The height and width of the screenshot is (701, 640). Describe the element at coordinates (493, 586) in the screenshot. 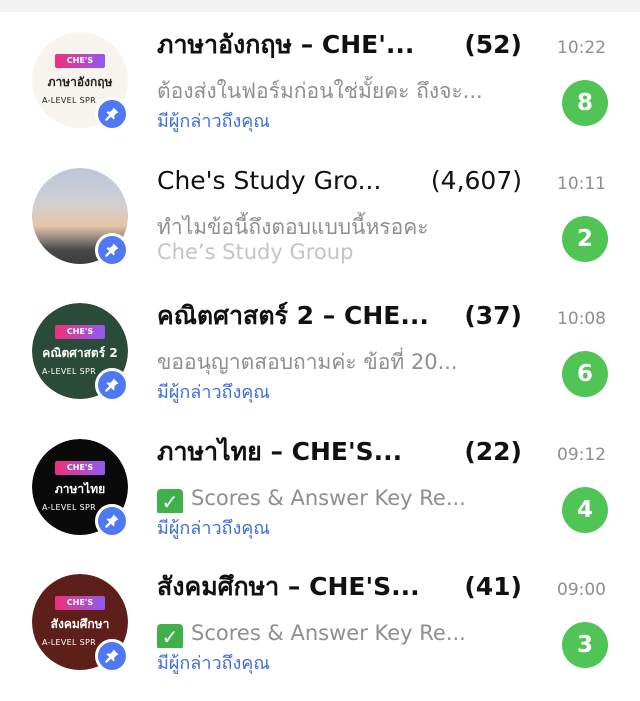

I see `member-count: (41)` at that location.